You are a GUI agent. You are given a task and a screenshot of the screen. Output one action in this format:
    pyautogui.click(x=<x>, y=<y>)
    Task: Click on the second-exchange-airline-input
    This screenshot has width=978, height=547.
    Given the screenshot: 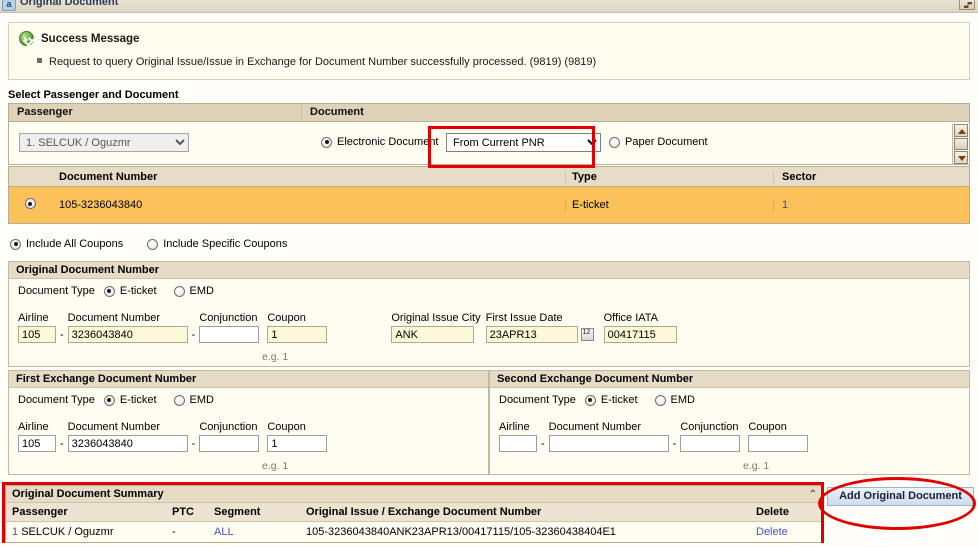 What is the action you would take?
    pyautogui.click(x=518, y=443)
    